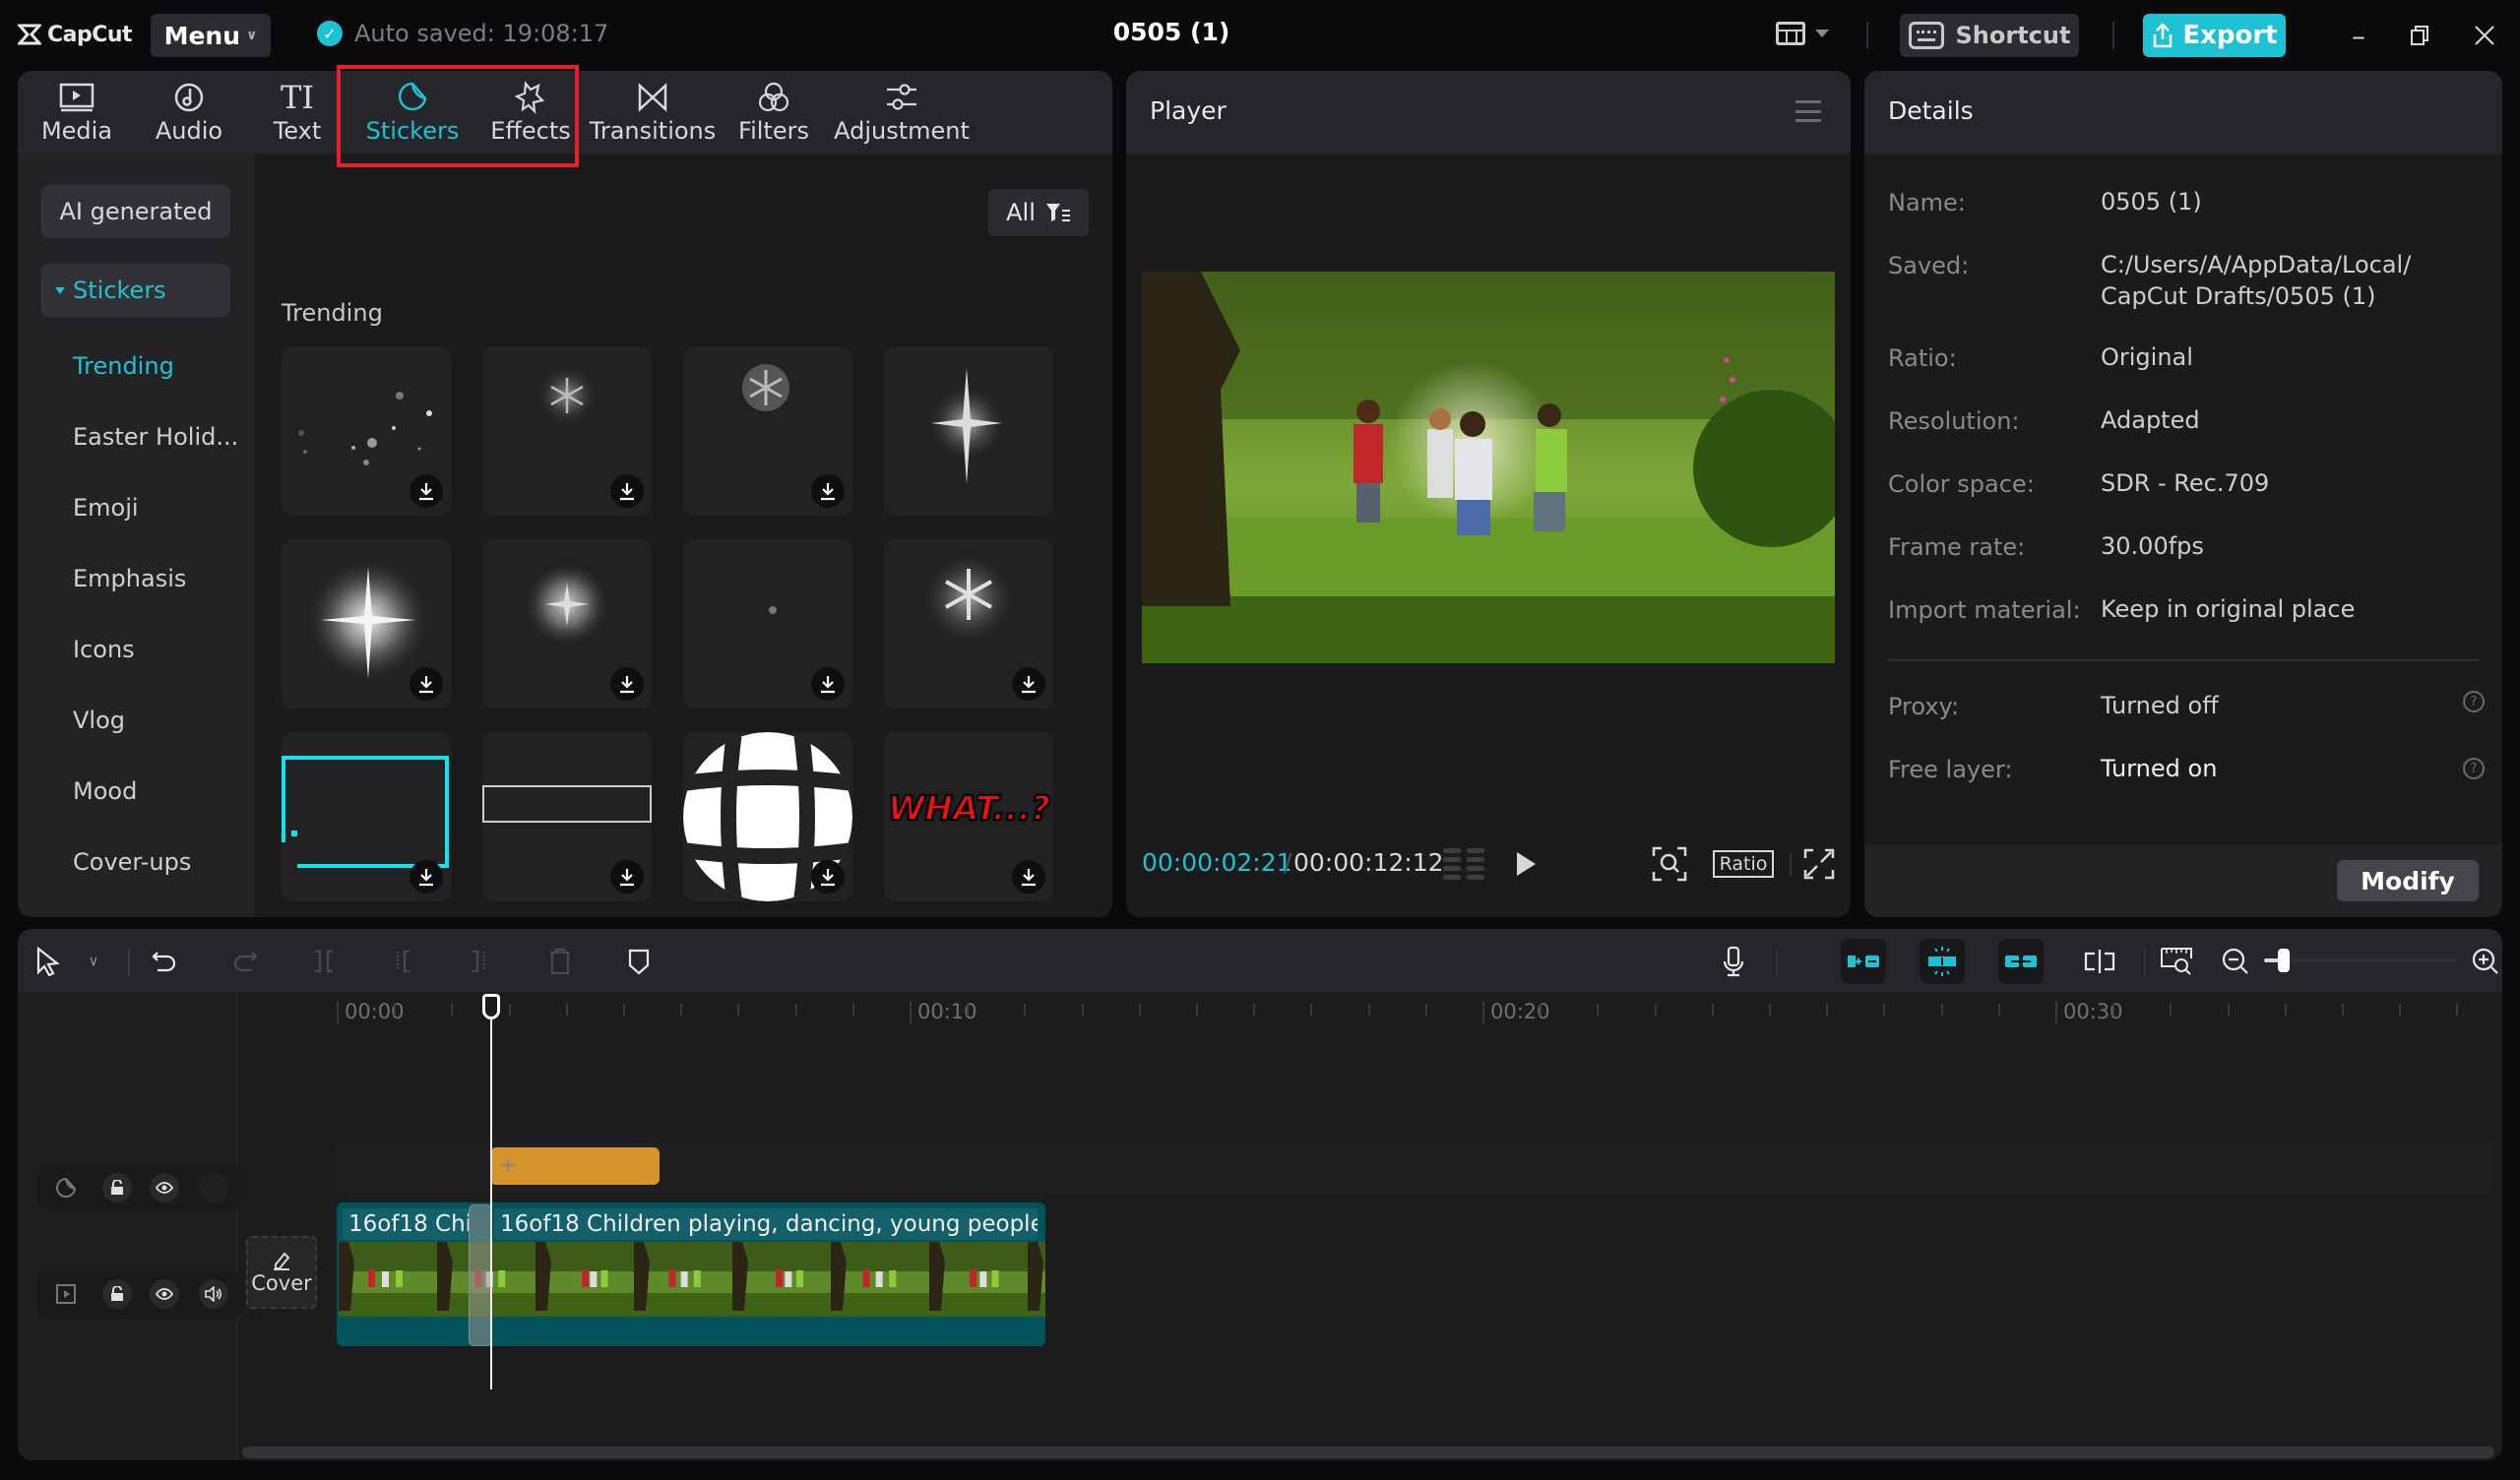  I want to click on zoom-out-button, so click(2235, 961).